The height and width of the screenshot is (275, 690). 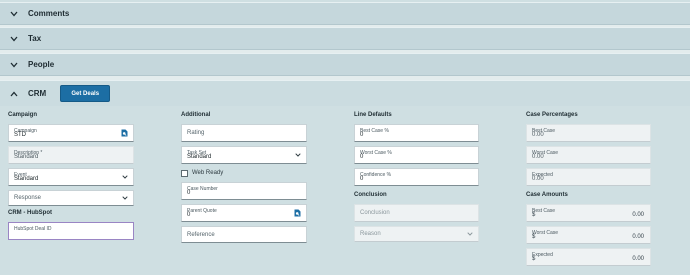 What do you see at coordinates (199, 157) in the screenshot?
I see `task-set-value: Standard` at bounding box center [199, 157].